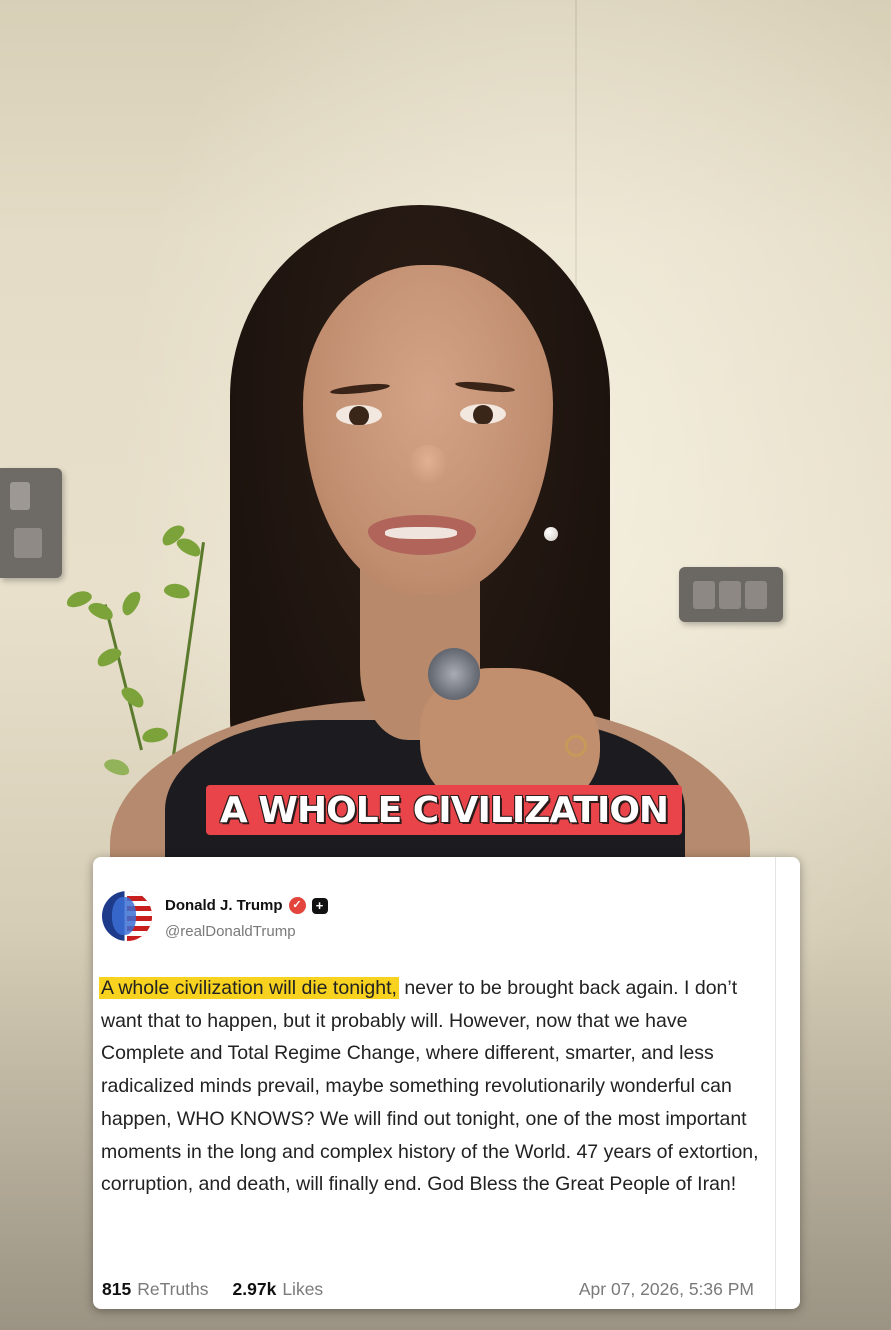 The image size is (891, 1330). Describe the element at coordinates (775, 1083) in the screenshot. I see `card-divider` at that location.